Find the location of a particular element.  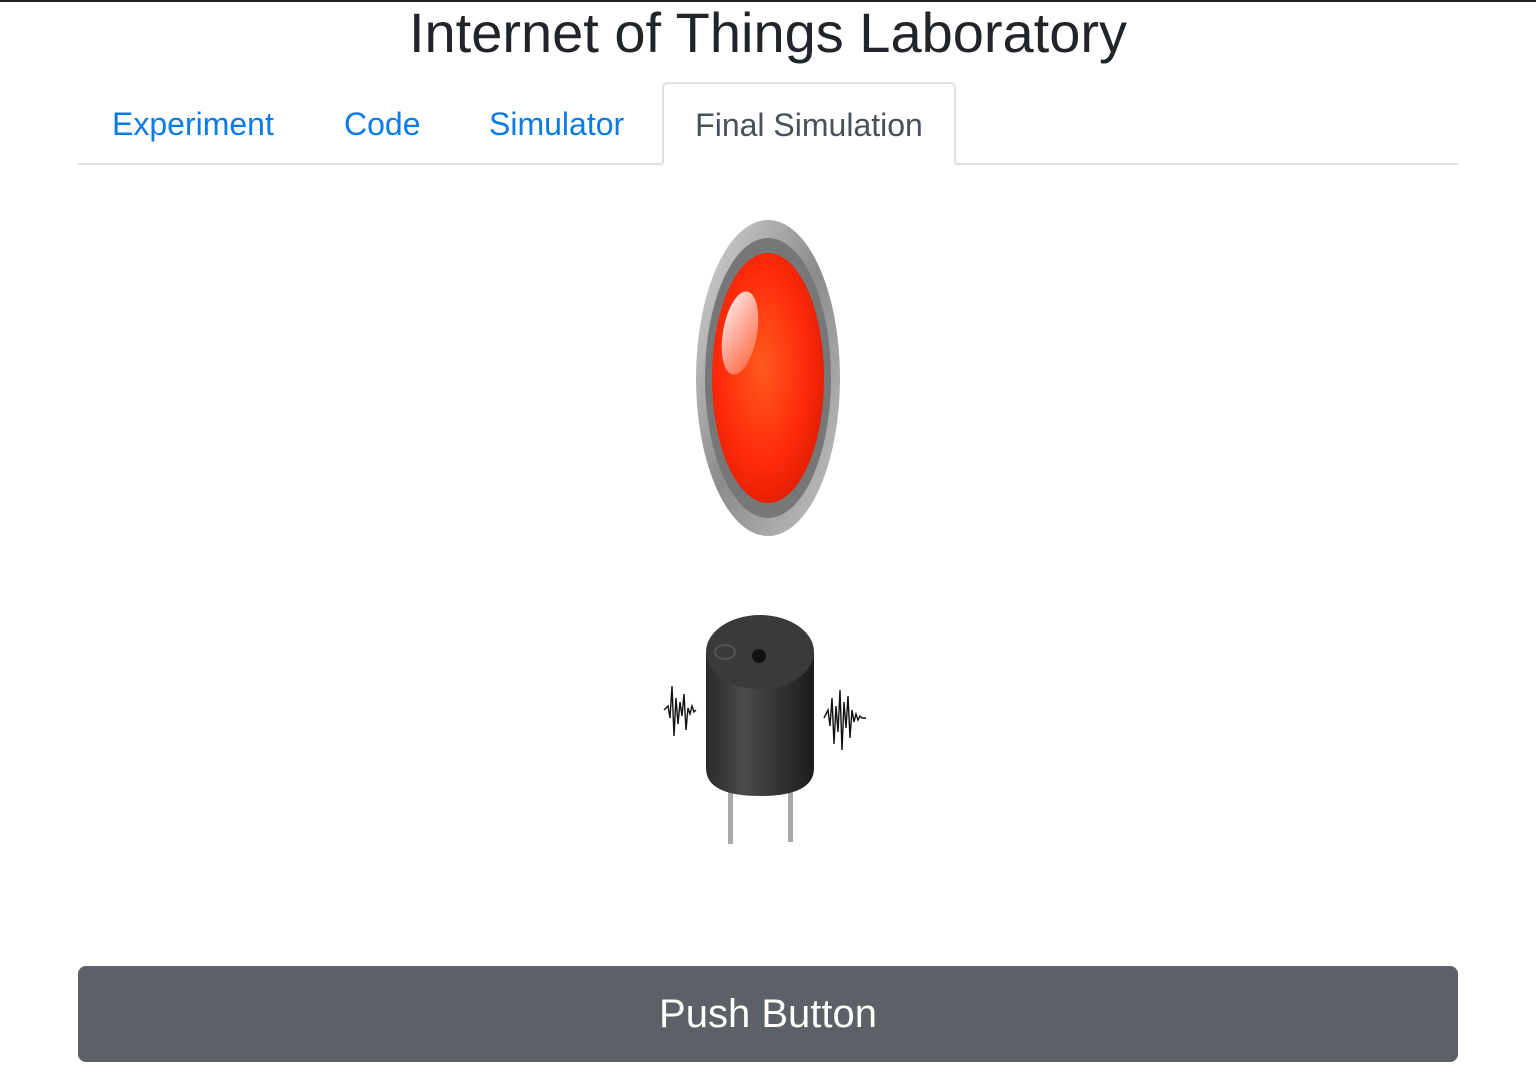

page-title: Internet of Things Laboratory is located at coordinates (768, 32).